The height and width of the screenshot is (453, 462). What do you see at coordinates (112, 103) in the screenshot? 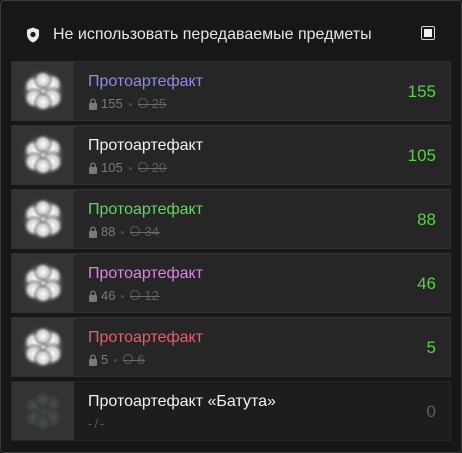
I see `locked-count: 155` at bounding box center [112, 103].